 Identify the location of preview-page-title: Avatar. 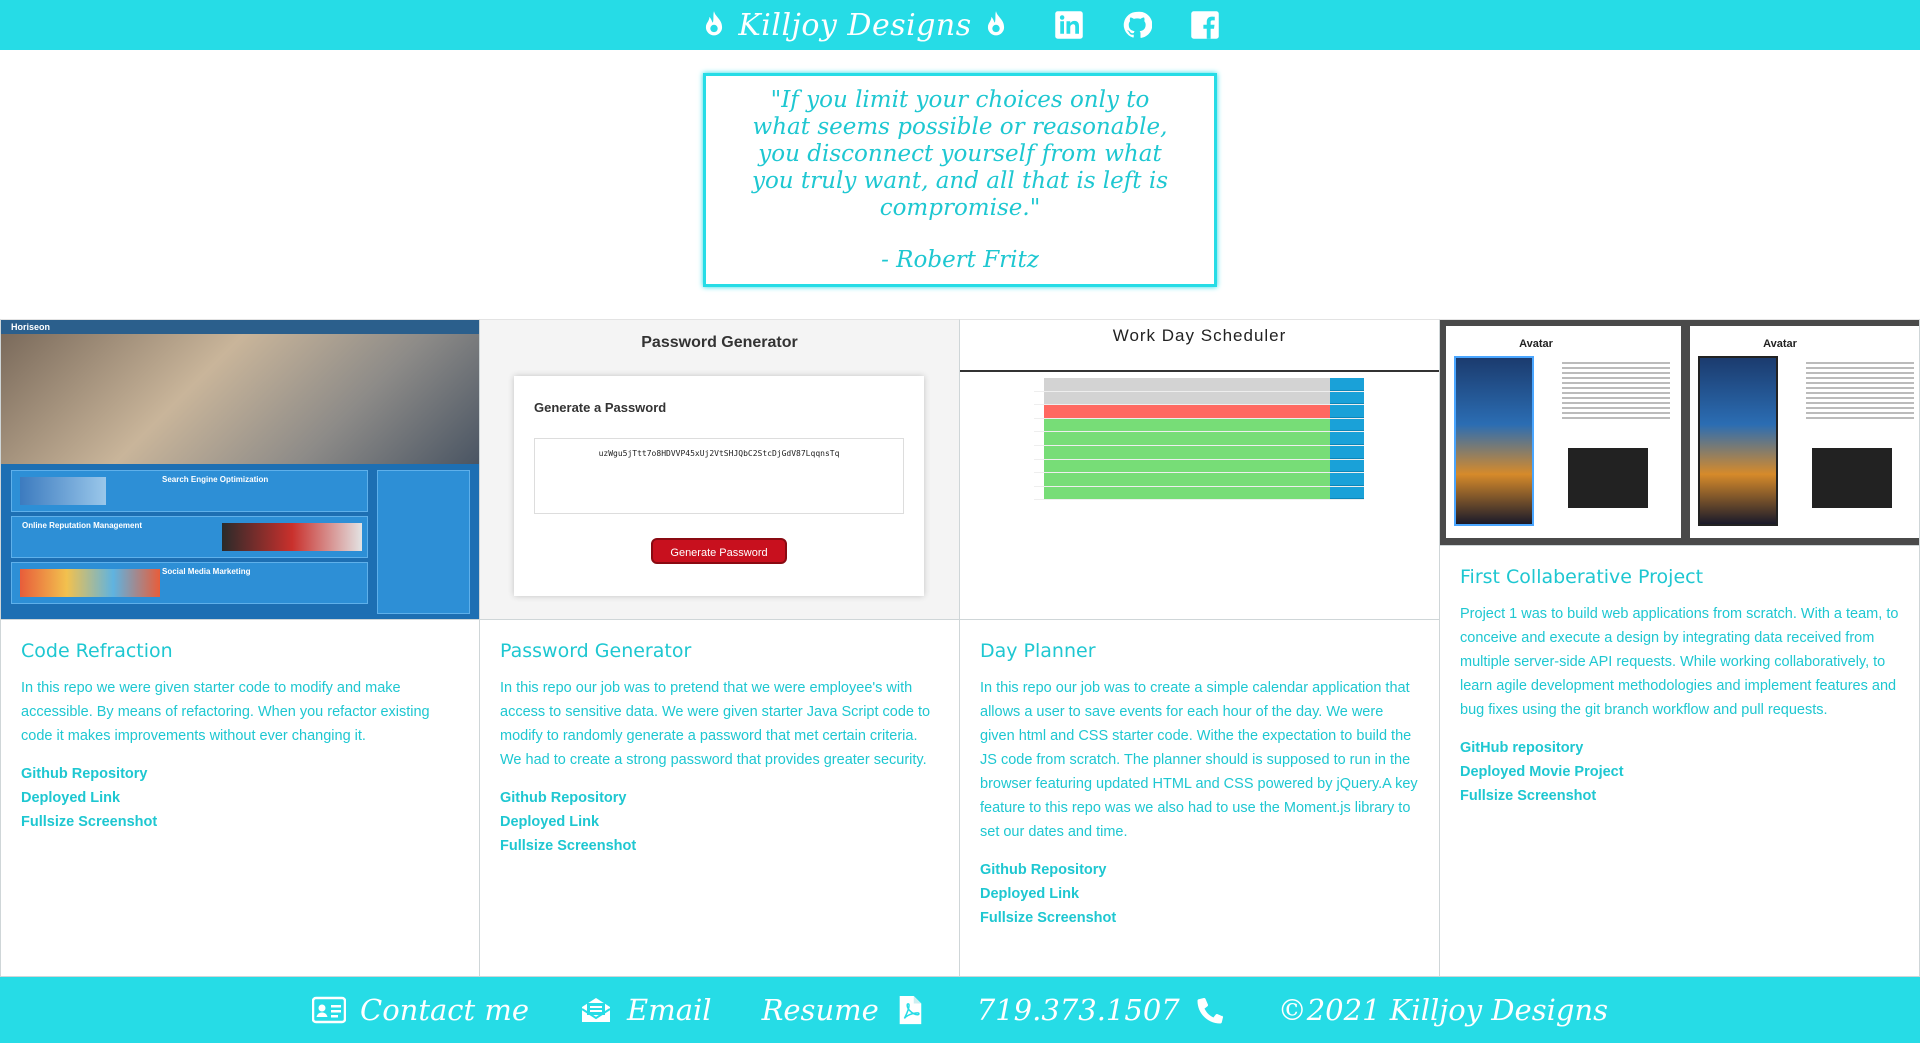
(1536, 344).